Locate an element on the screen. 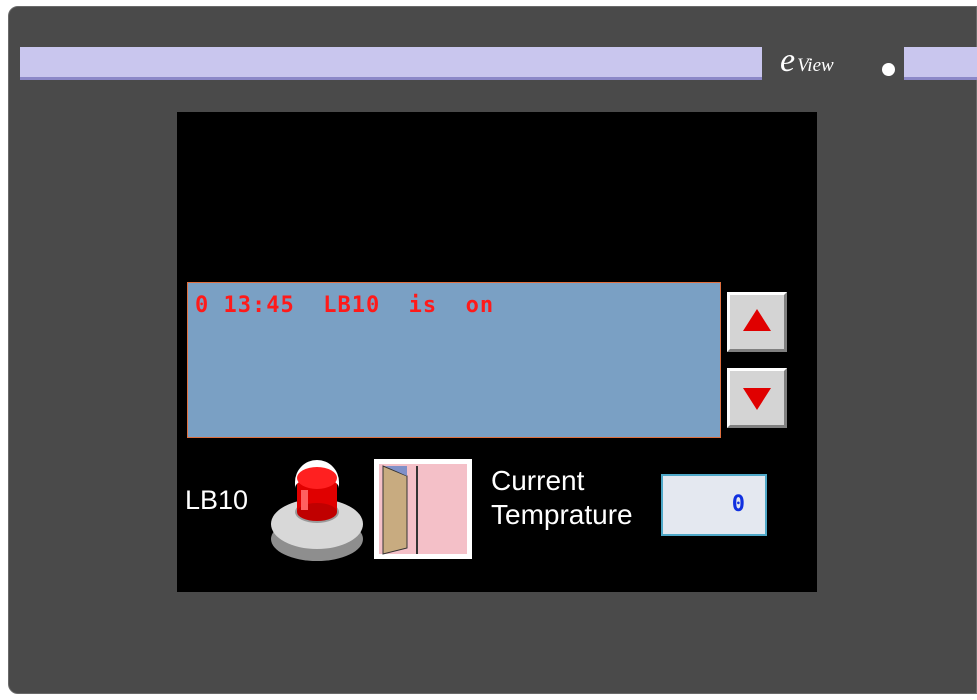 This screenshot has width=977, height=700. temperature-display: 0 is located at coordinates (714, 505).